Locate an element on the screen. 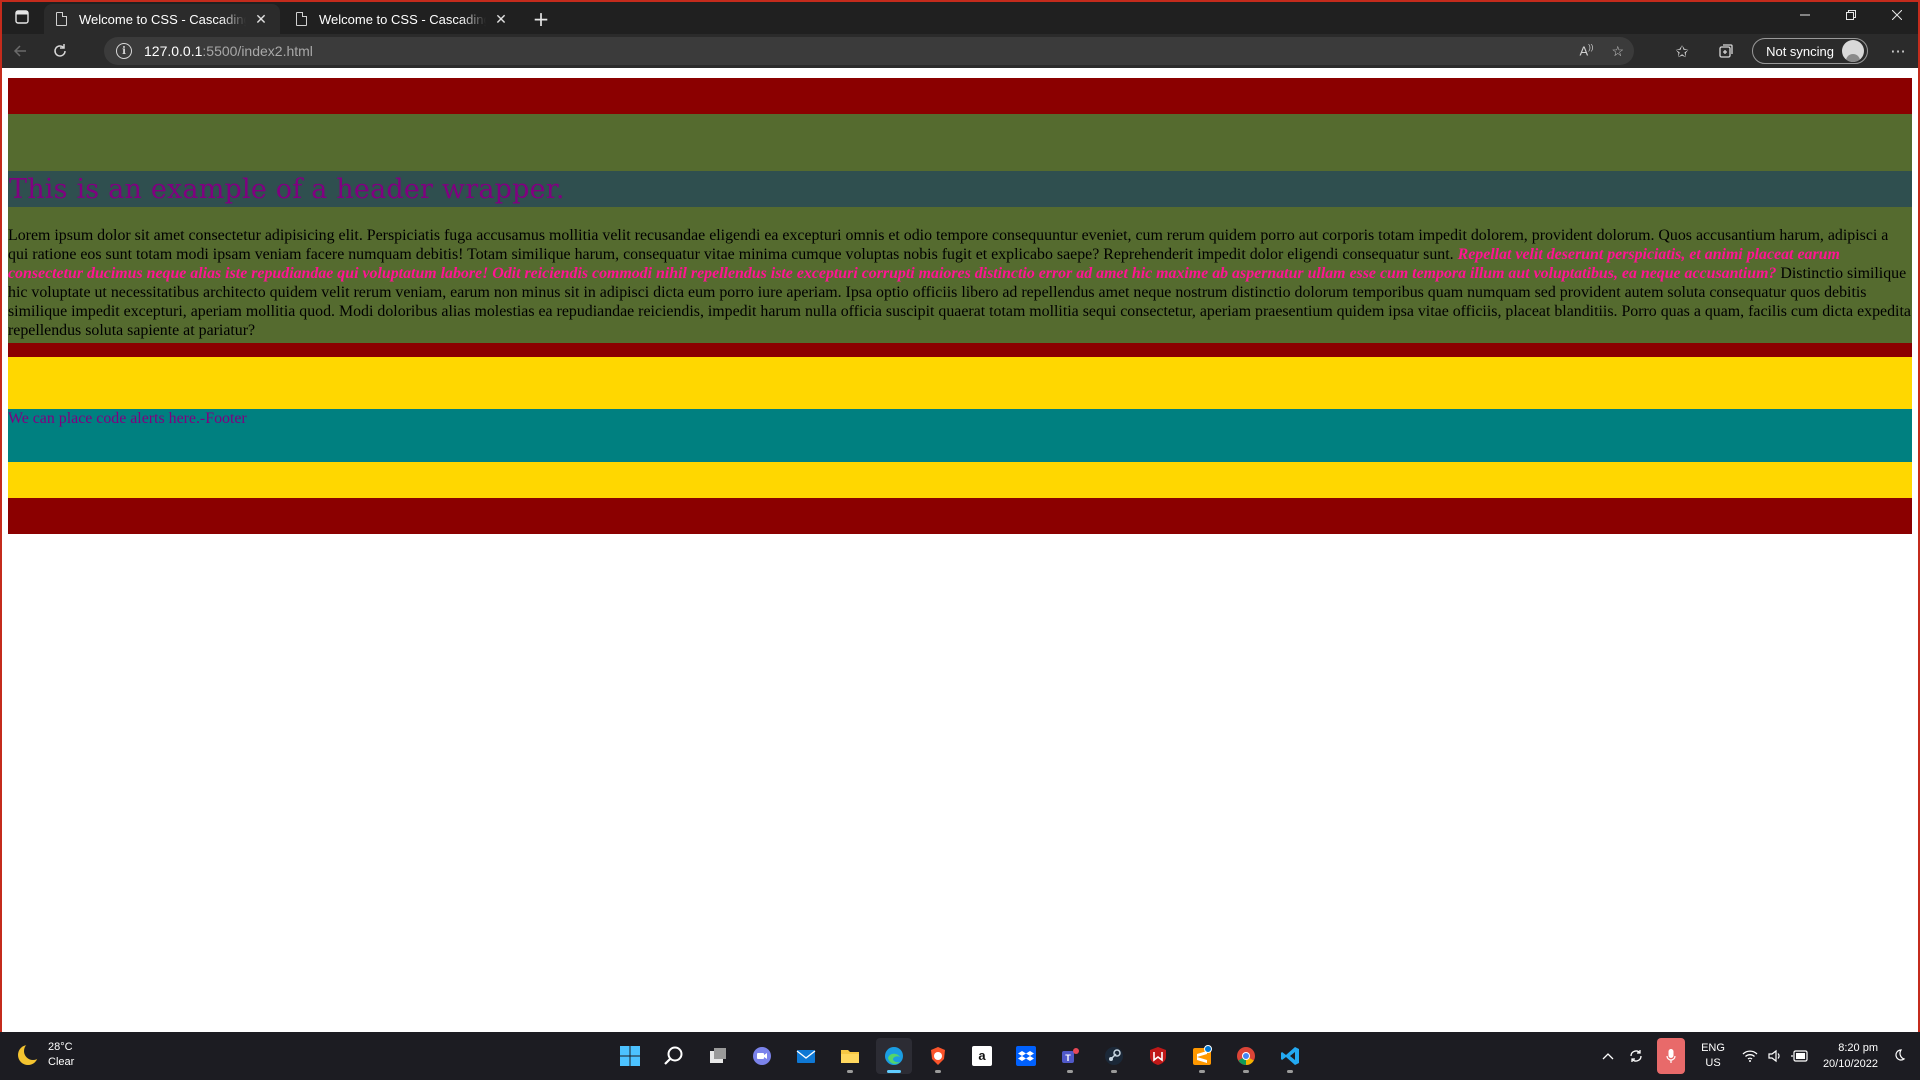  avatar is located at coordinates (1853, 51).